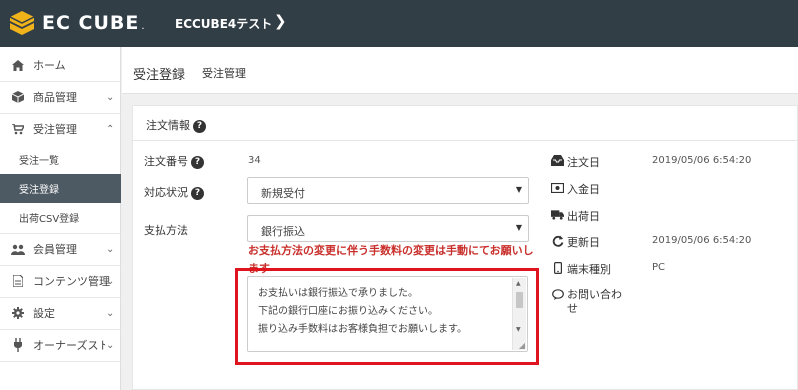 The width and height of the screenshot is (798, 390). What do you see at coordinates (49, 219) in the screenshot?
I see `sidebar-subitem-label: 出荷CSV登録` at bounding box center [49, 219].